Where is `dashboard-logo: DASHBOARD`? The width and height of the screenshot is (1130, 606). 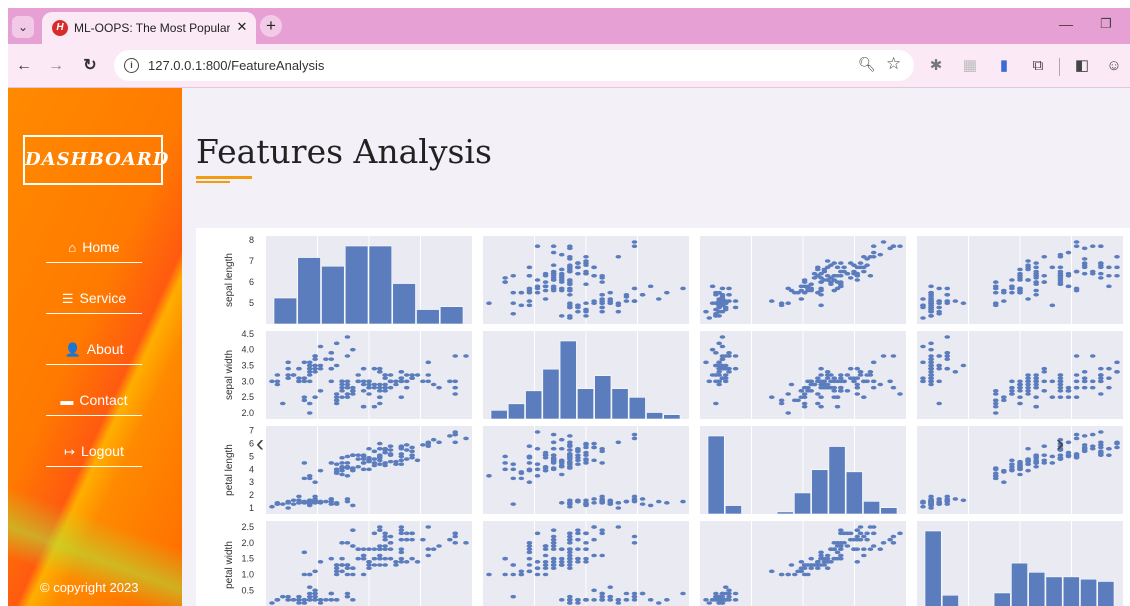
dashboard-logo: DASHBOARD is located at coordinates (95, 160).